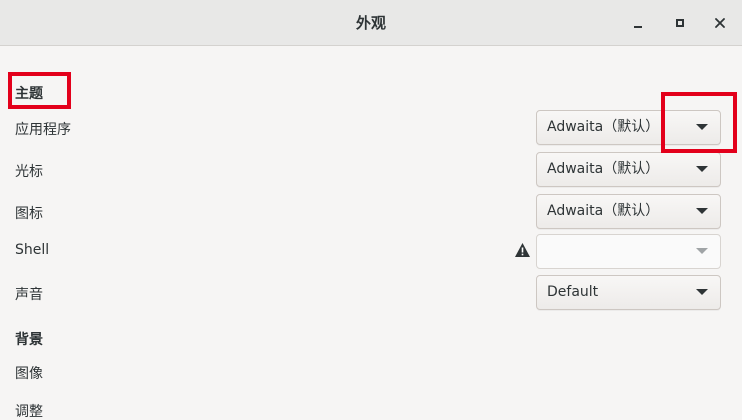 The height and width of the screenshot is (420, 742). Describe the element at coordinates (29, 410) in the screenshot. I see `row-label-adjustment: 调整` at that location.